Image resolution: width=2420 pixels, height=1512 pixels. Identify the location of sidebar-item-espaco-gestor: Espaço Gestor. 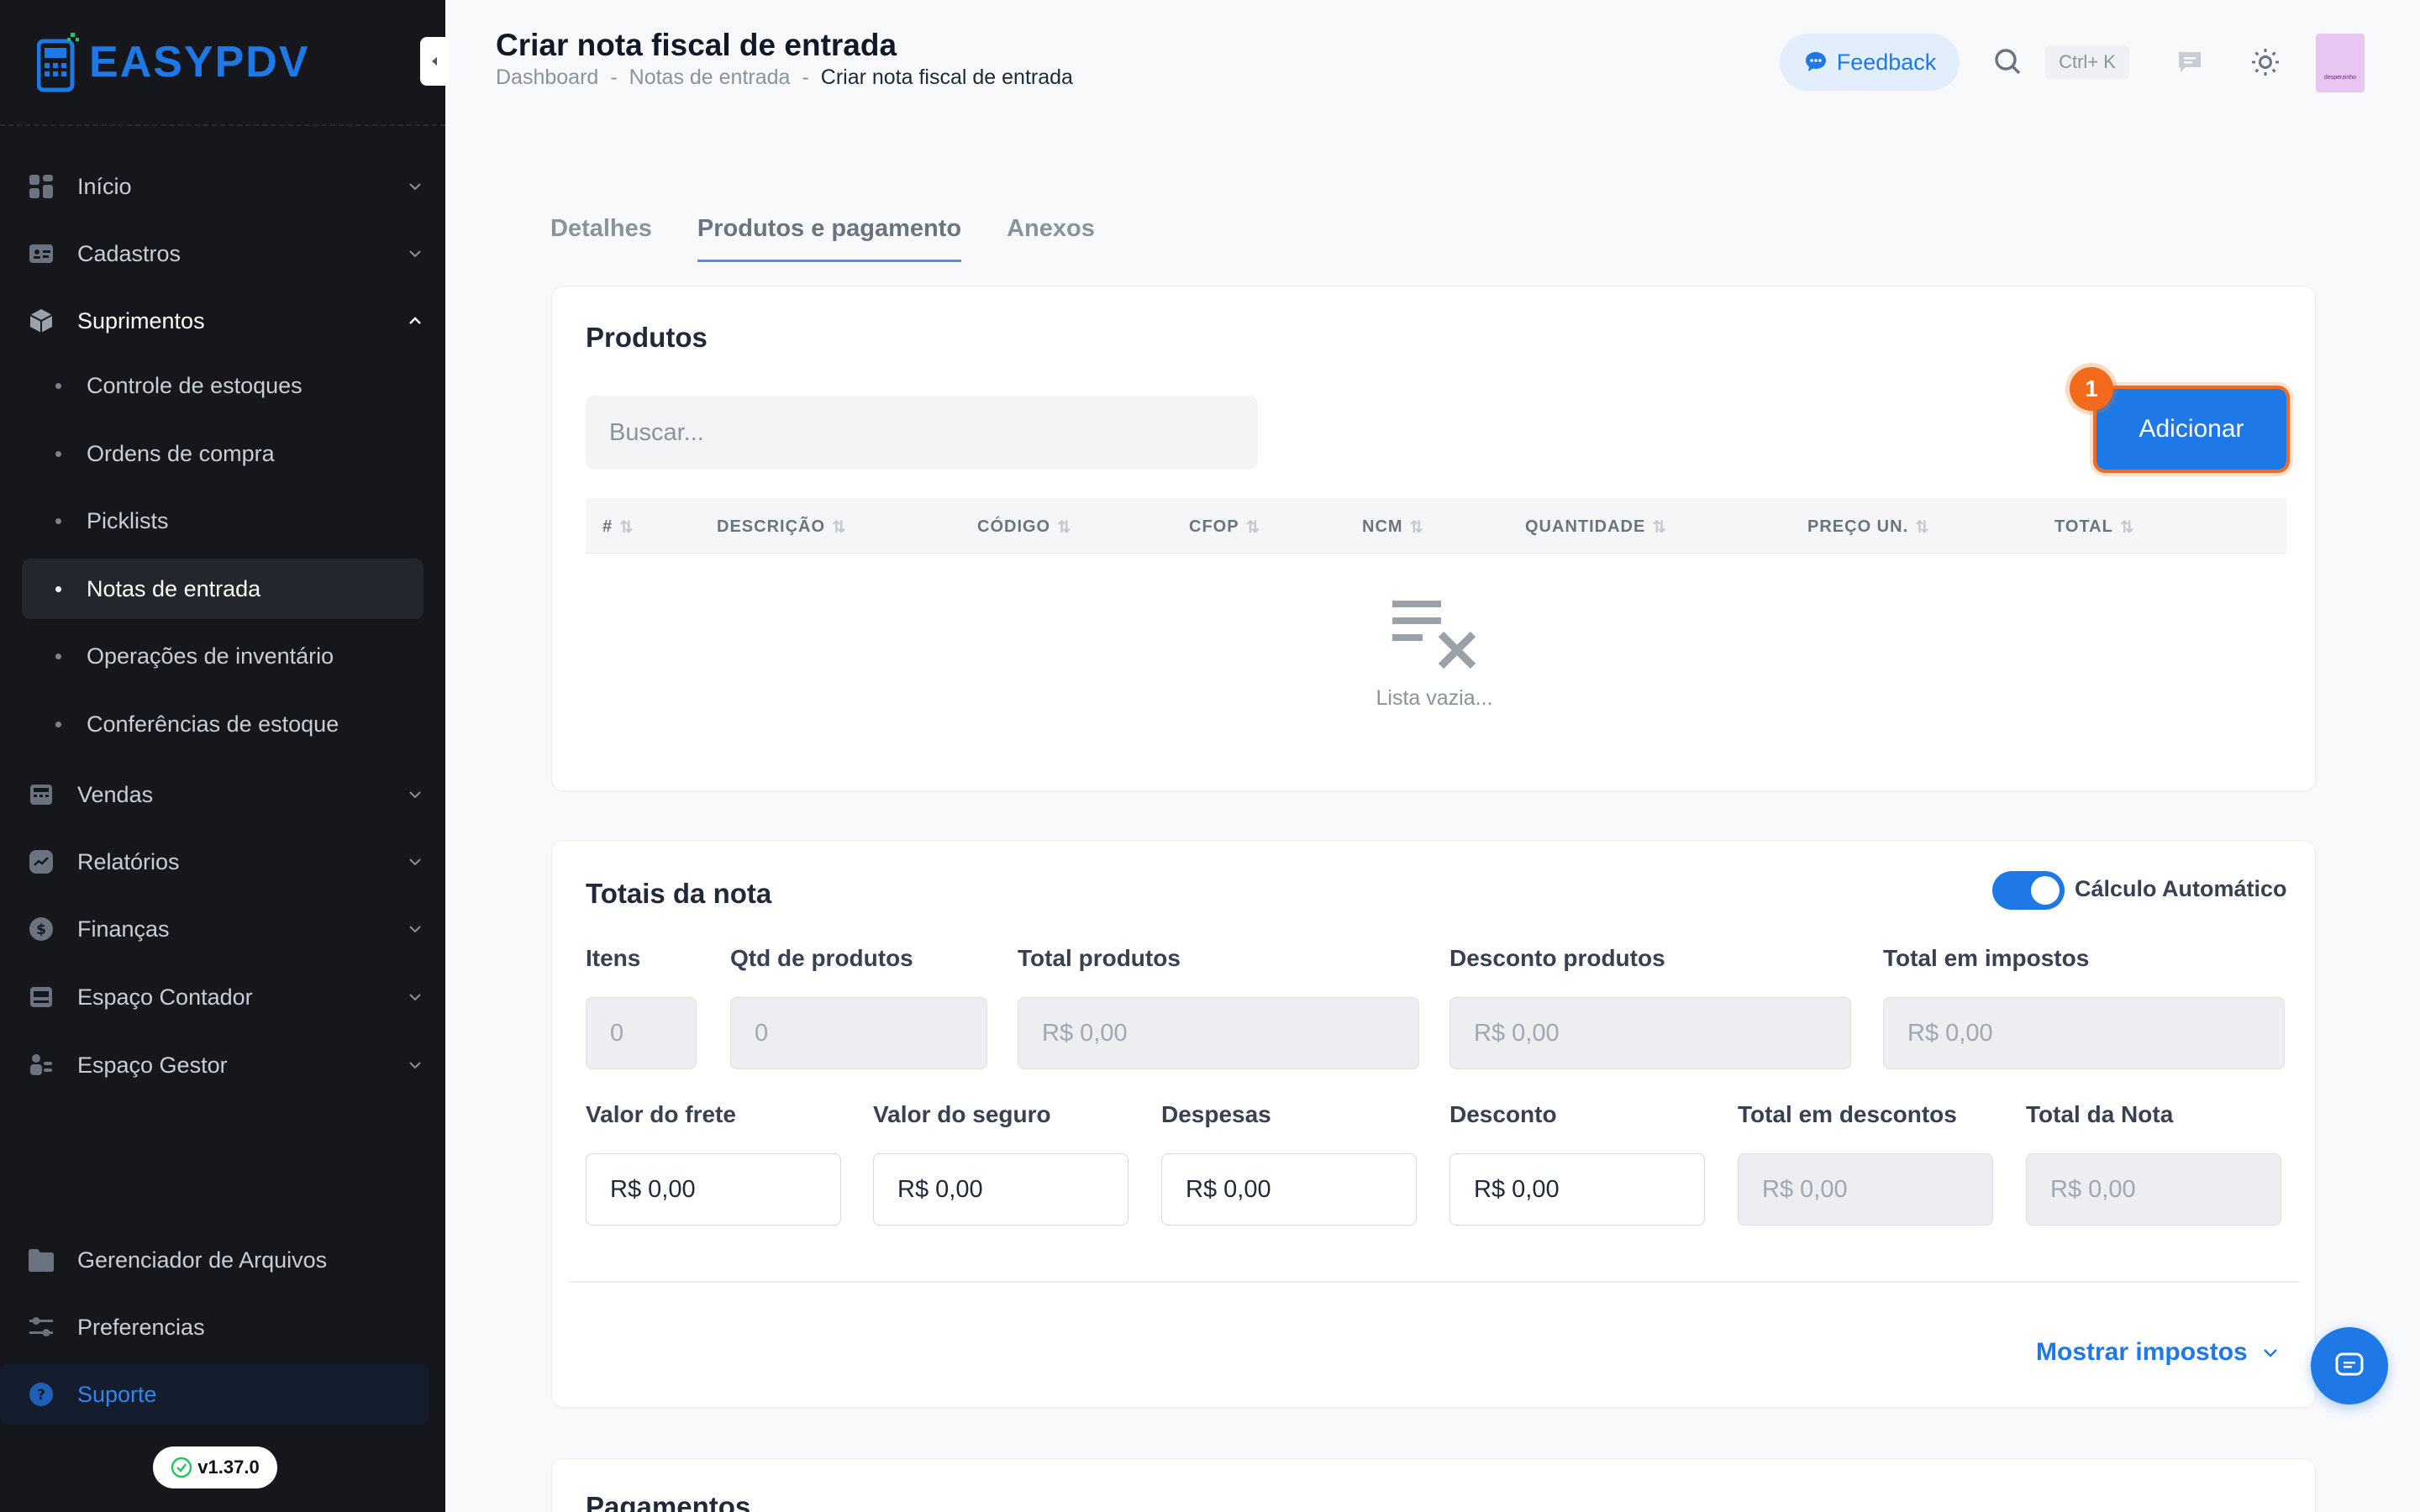
(223, 1065).